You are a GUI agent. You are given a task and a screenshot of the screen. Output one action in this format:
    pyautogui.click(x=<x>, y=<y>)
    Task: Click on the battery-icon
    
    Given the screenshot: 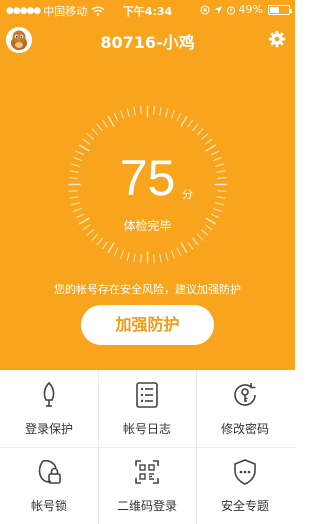 What is the action you would take?
    pyautogui.click(x=280, y=9)
    